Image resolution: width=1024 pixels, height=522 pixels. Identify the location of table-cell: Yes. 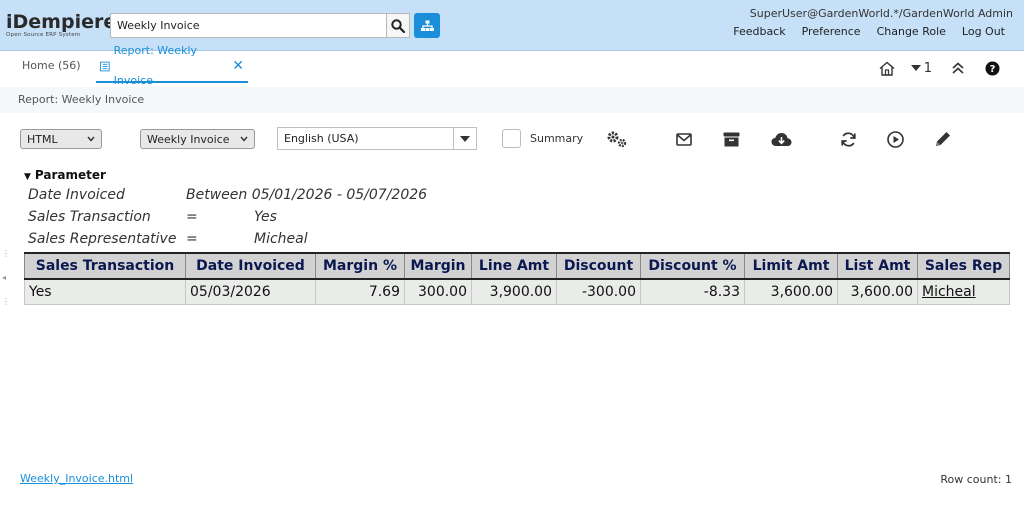
(105, 291).